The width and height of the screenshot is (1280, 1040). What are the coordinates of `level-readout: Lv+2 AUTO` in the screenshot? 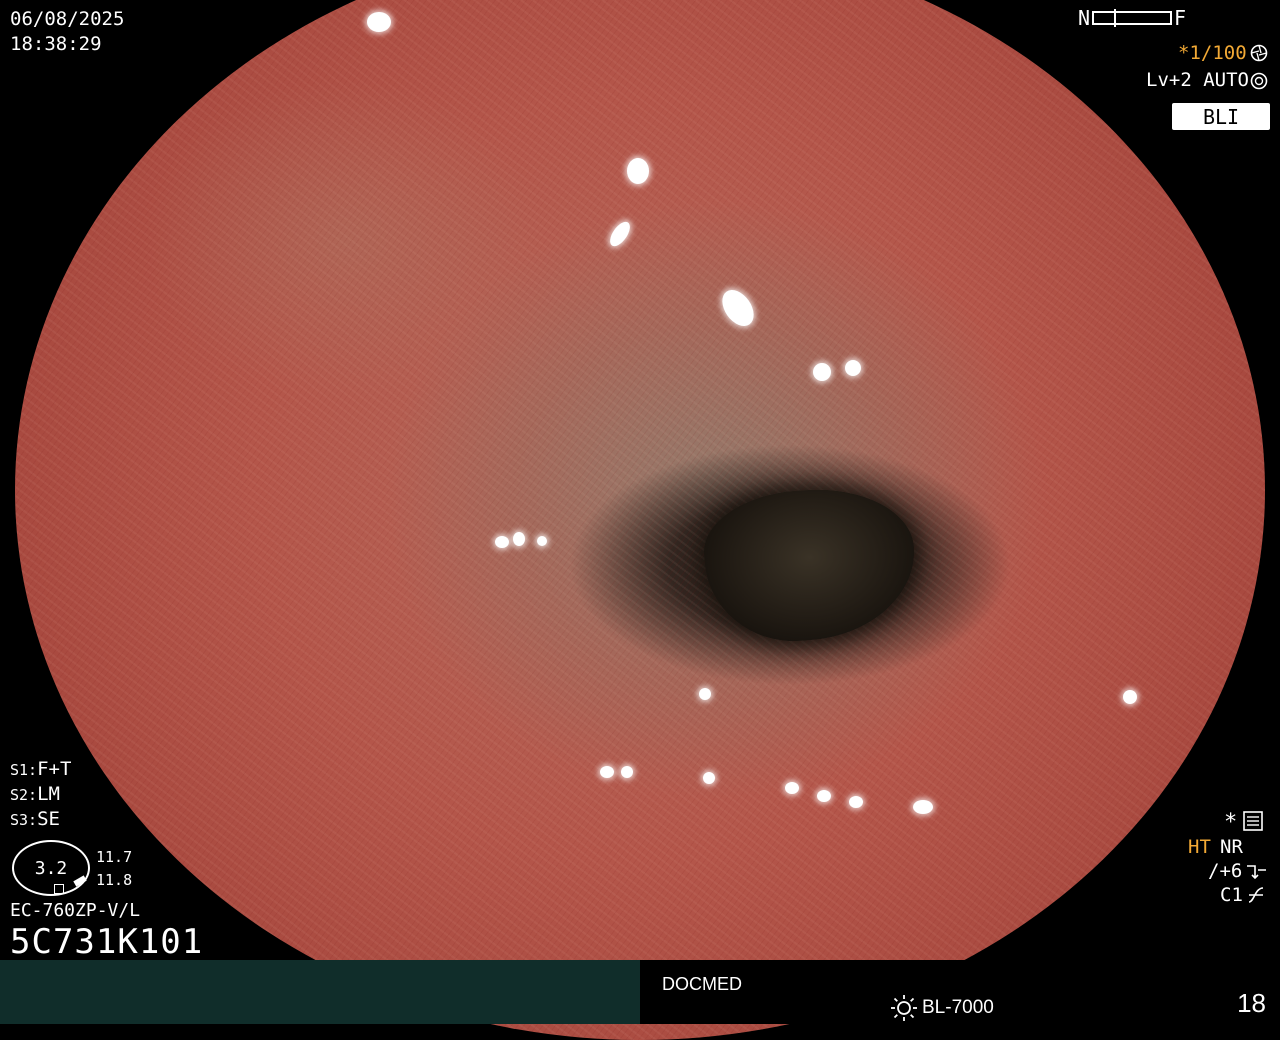 It's located at (1197, 80).